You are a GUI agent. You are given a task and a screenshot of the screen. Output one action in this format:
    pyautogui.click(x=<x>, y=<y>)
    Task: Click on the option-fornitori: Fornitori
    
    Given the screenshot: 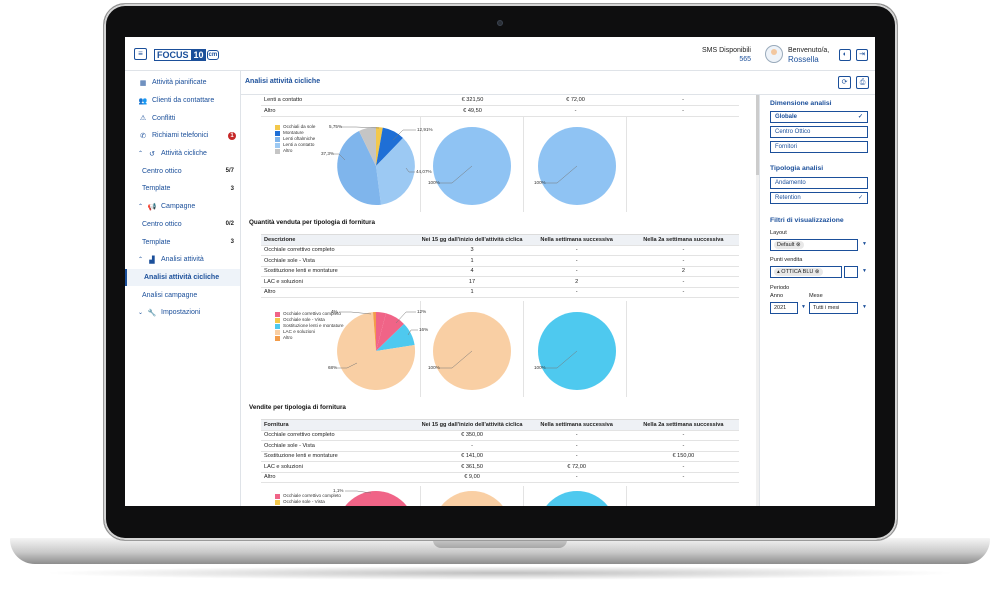 What is the action you would take?
    pyautogui.click(x=819, y=147)
    